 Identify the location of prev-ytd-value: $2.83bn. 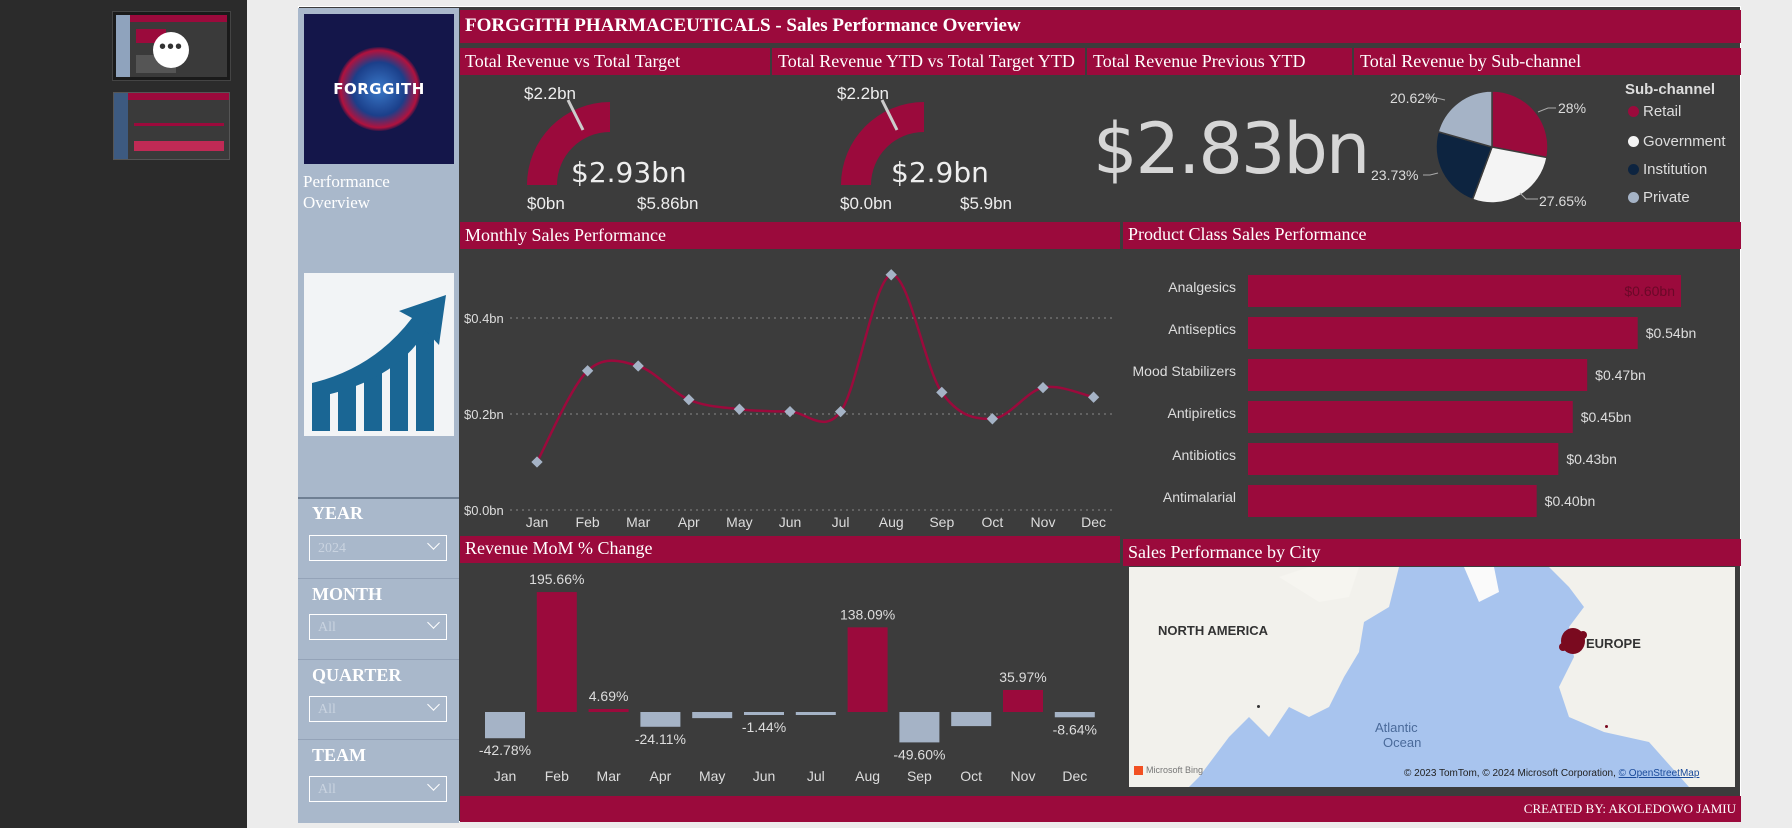
(1231, 149).